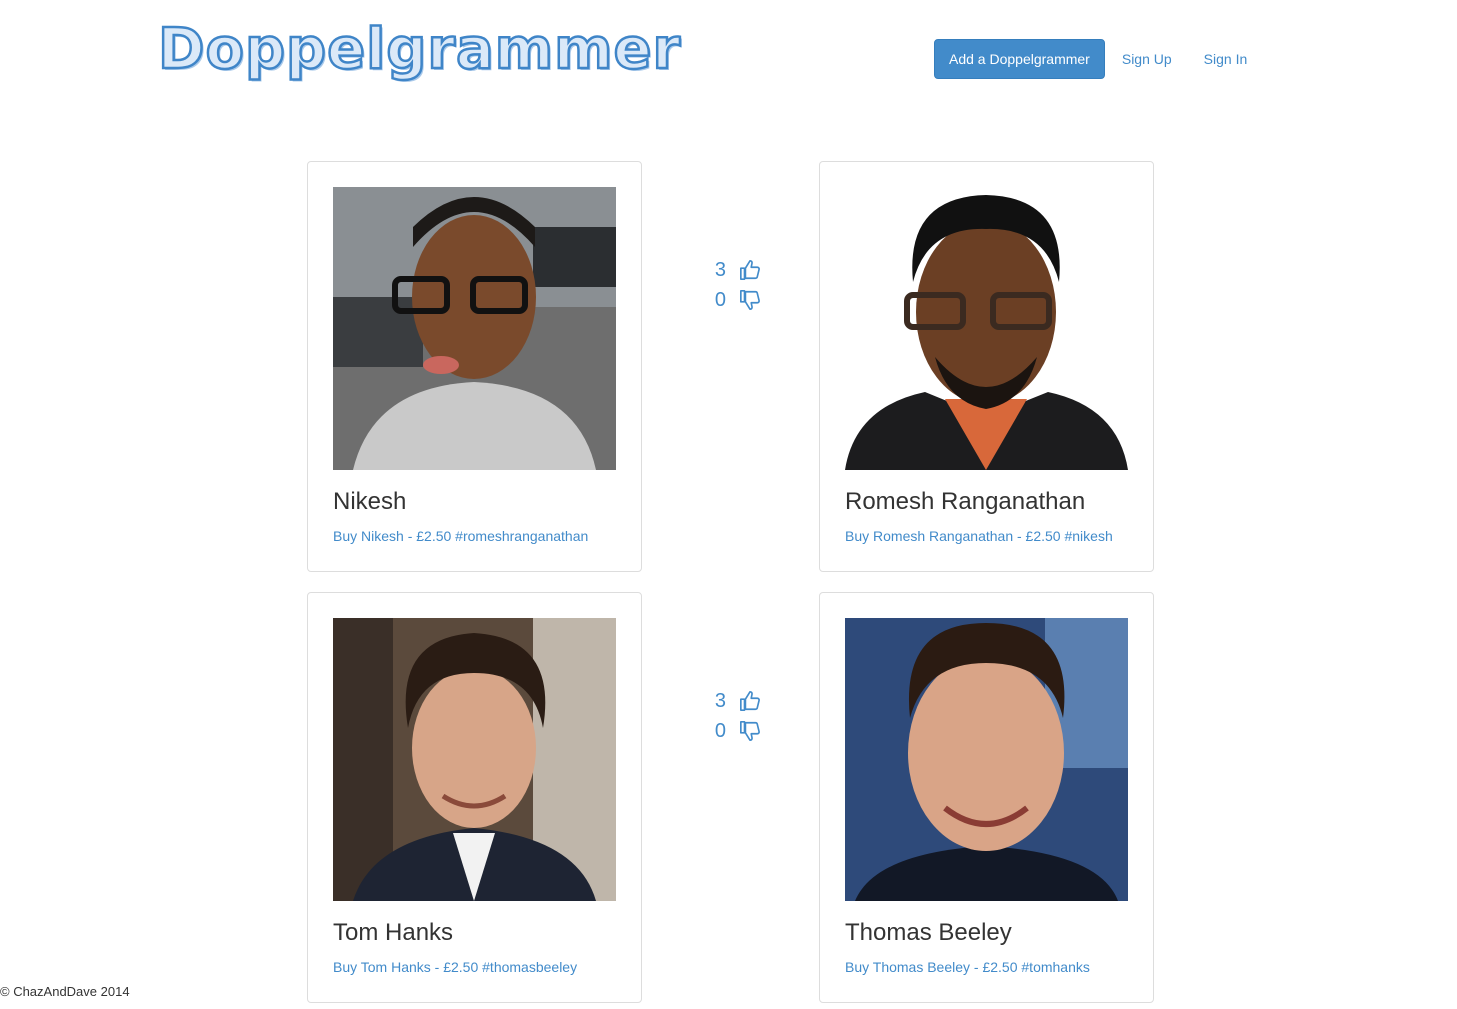 The width and height of the screenshot is (1457, 1009). Describe the element at coordinates (455, 967) in the screenshot. I see `buy-link: Buy Tom Hanks - £2.50 #thomasbeeley` at that location.